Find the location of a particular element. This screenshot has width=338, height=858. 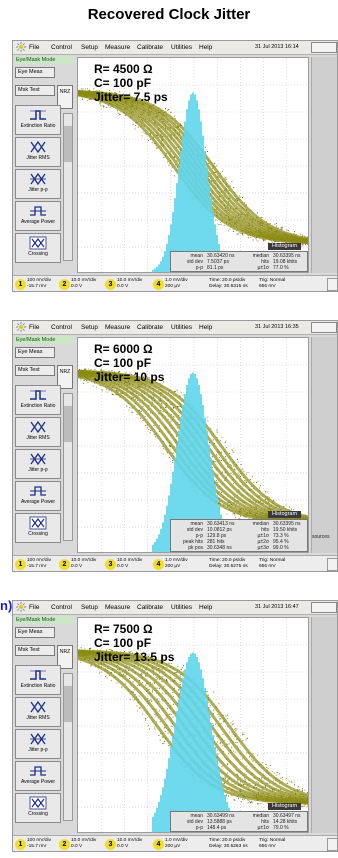

stats-column: 30.63395 ns 19.08 khits 77.0 % is located at coordinates (287, 262).